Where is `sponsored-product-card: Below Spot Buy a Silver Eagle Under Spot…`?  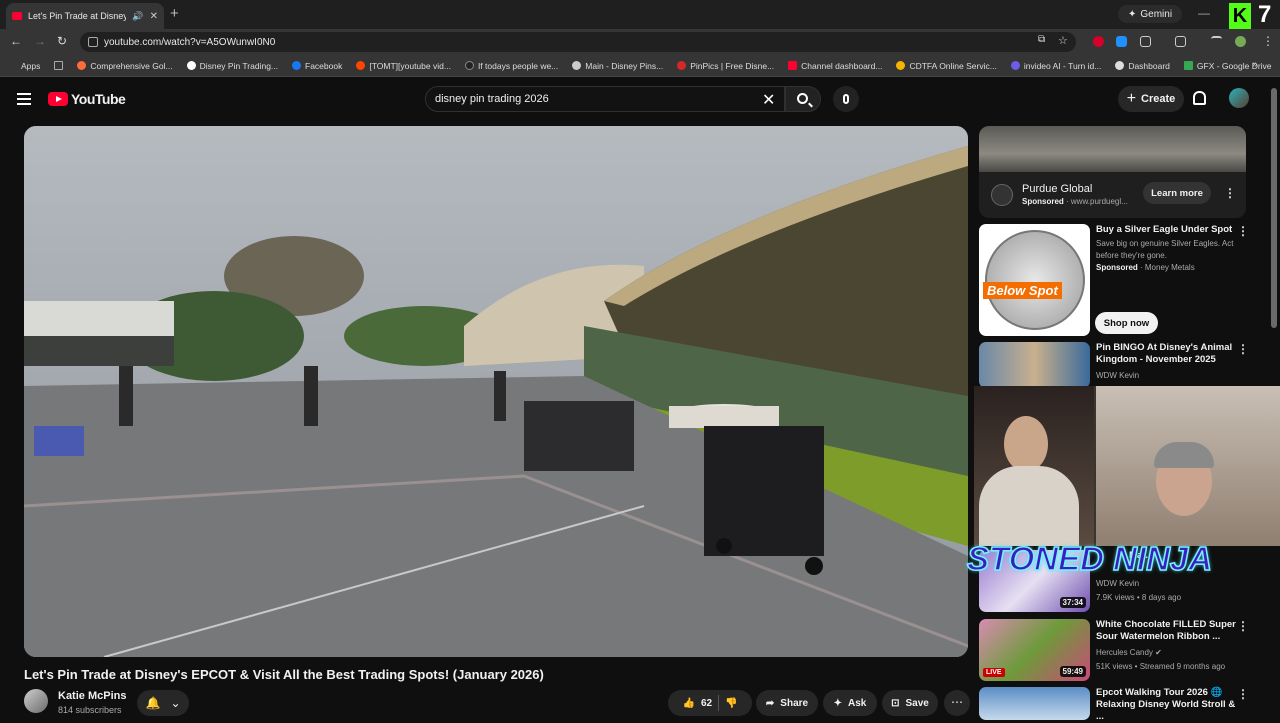
sponsored-product-card: Below Spot Buy a Silver Eagle Under Spot… is located at coordinates (1124, 280).